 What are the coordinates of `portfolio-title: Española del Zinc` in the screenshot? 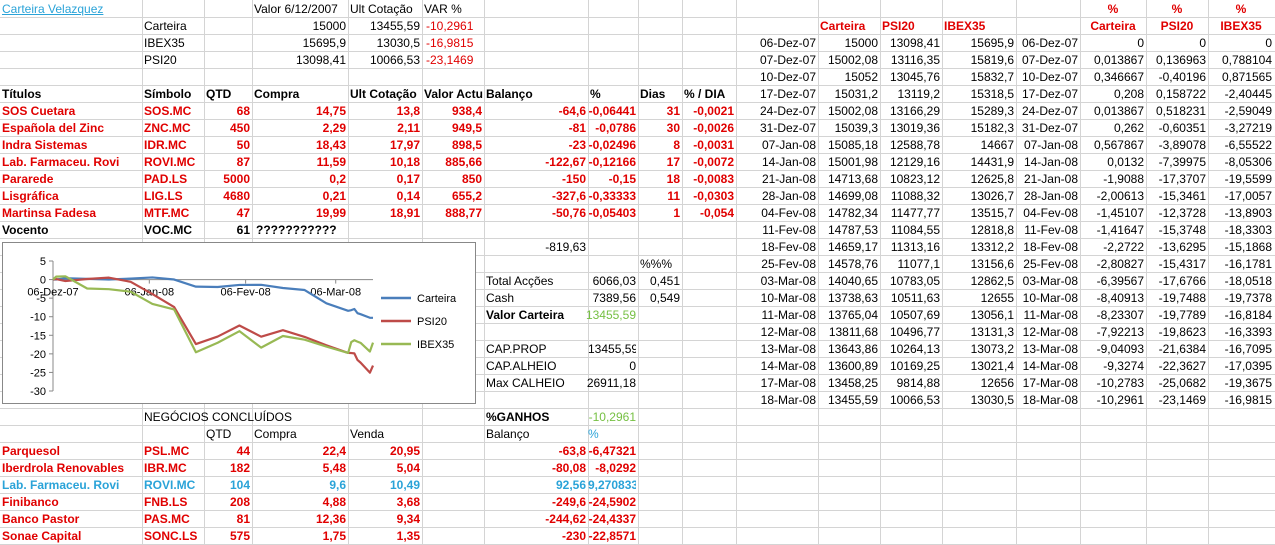 It's located at (72, 128).